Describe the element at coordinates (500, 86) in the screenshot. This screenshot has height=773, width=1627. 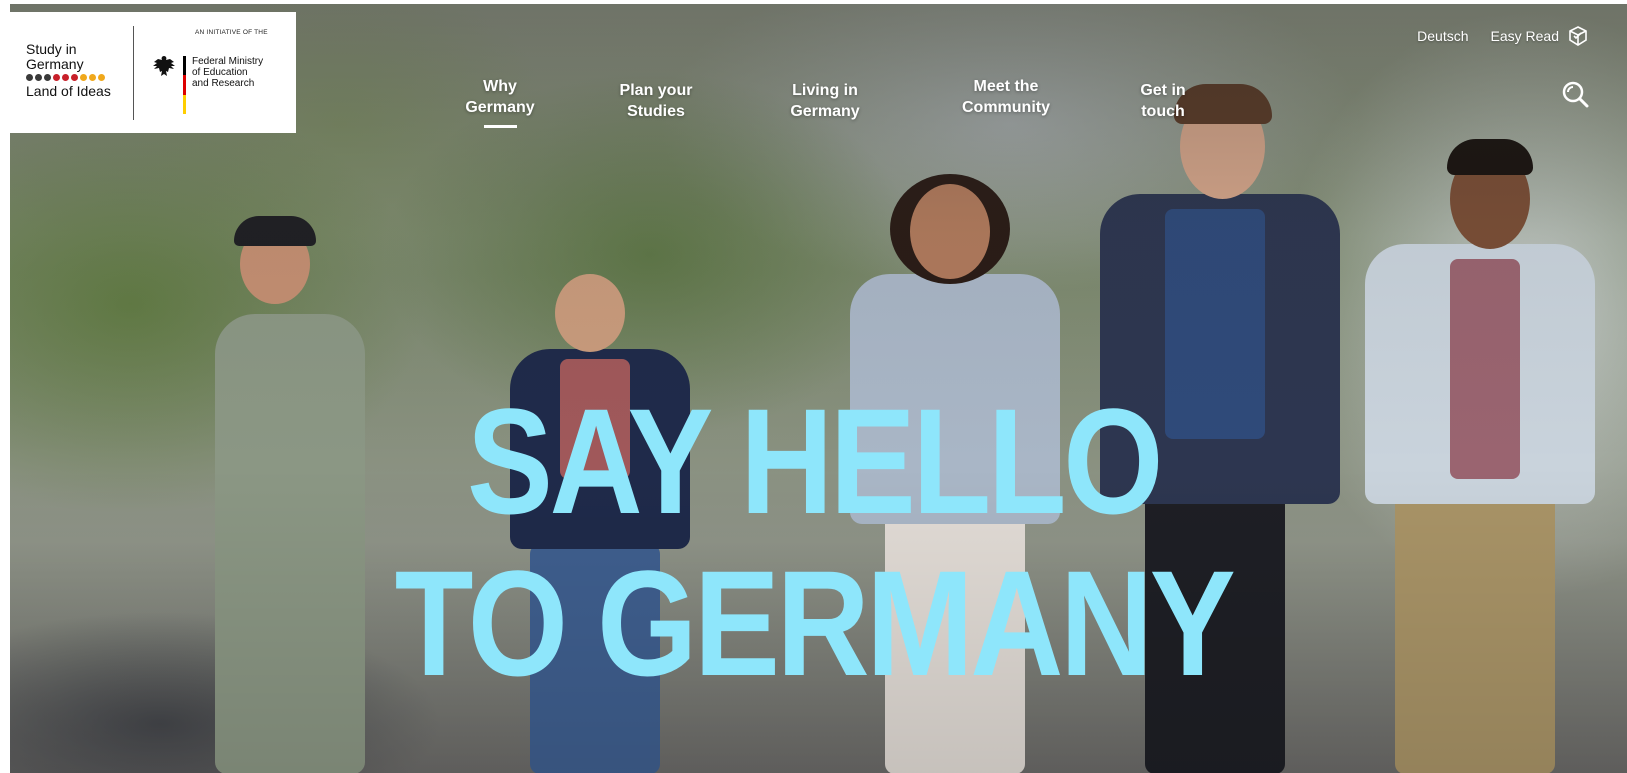
I see `nav-label-line-1: Why` at that location.